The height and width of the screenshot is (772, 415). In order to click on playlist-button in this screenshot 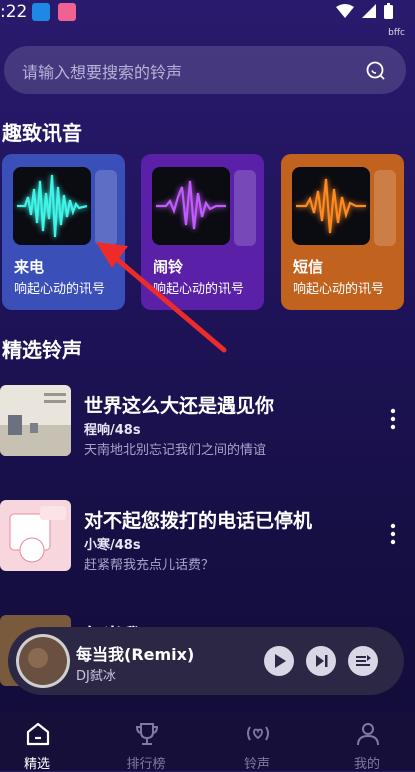, I will do `click(363, 661)`.